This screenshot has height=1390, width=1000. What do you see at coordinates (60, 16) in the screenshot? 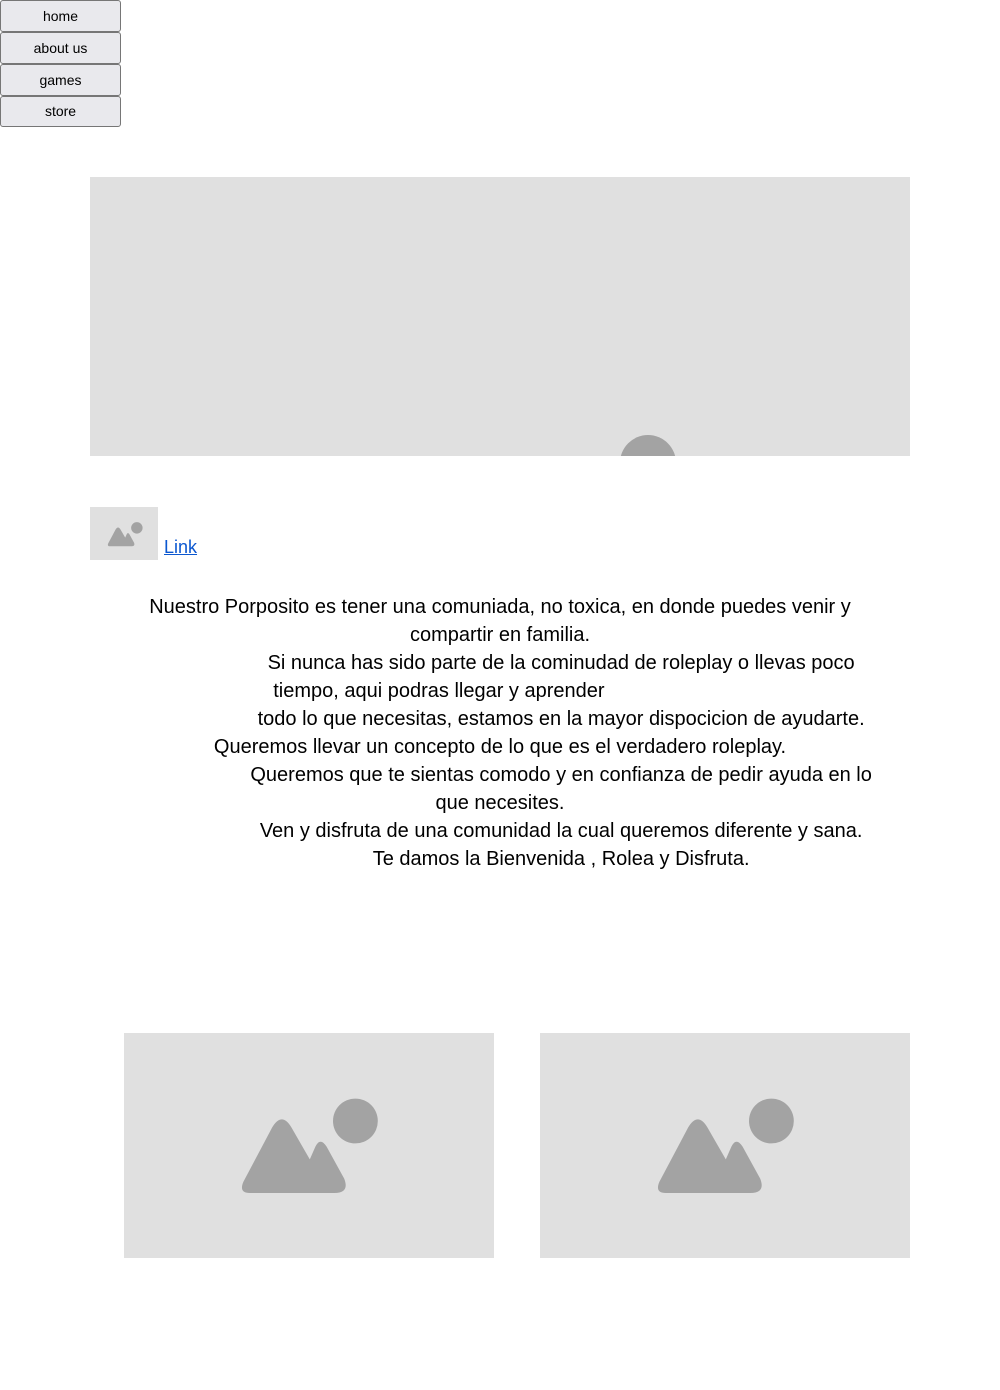
I see `nav-home-button: home` at bounding box center [60, 16].